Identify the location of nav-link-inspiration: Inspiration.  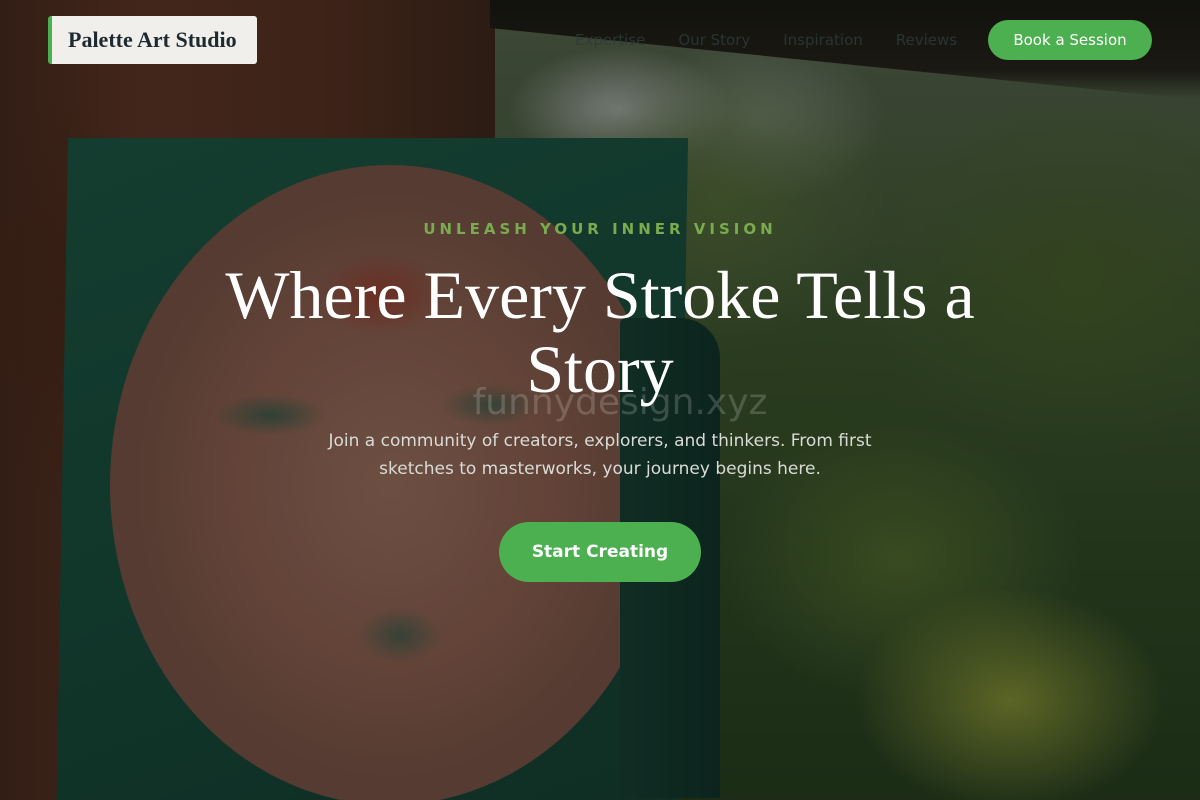
(823, 40).